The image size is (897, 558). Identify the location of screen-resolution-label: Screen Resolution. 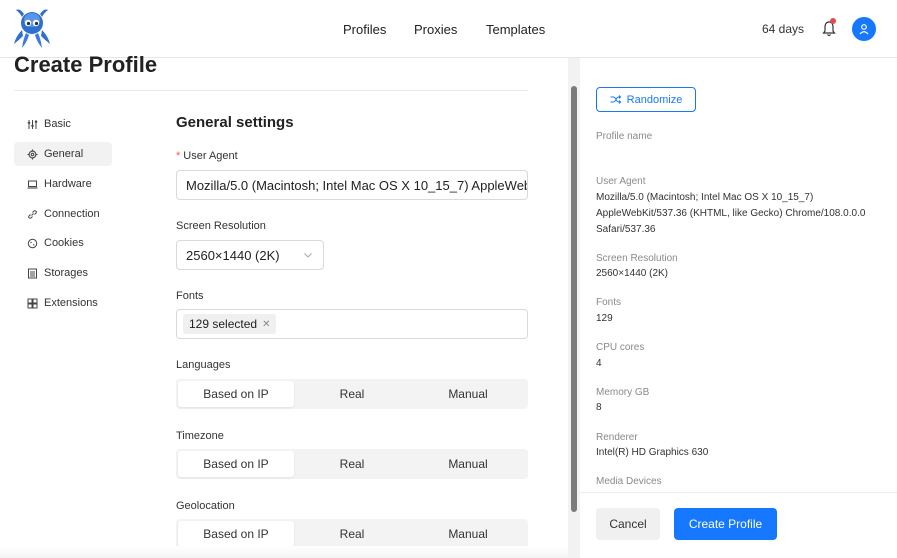
(221, 226).